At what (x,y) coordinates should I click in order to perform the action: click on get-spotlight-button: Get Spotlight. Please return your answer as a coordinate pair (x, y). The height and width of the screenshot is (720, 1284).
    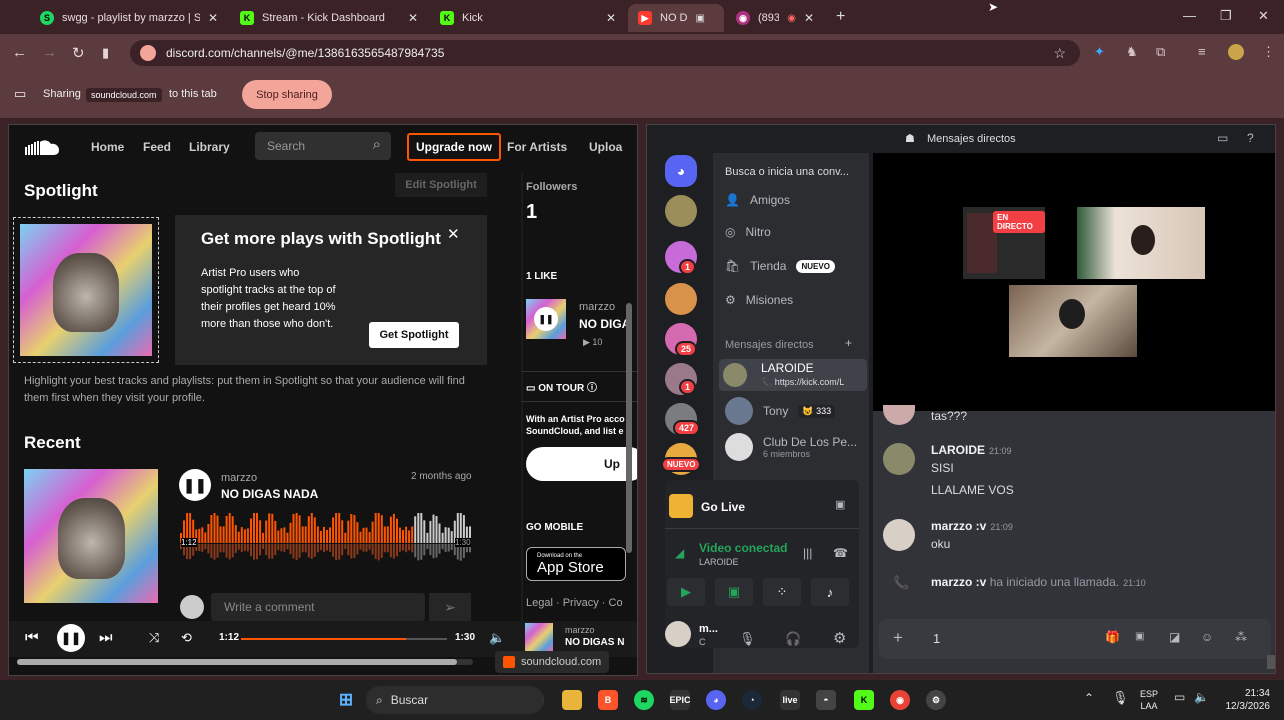
    Looking at the image, I should click on (414, 335).